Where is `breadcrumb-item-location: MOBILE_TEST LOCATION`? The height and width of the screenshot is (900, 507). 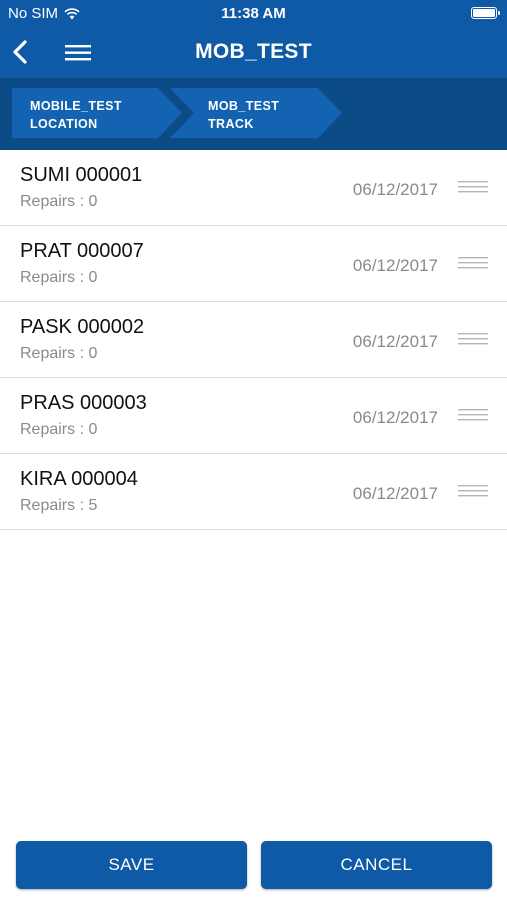
breadcrumb-item-location: MOBILE_TEST LOCATION is located at coordinates (96, 113).